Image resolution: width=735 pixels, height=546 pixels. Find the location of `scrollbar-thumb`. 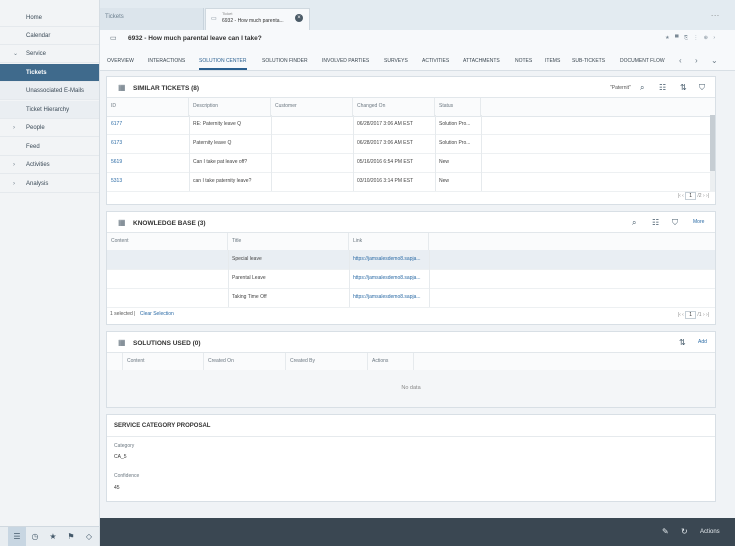

scrollbar-thumb is located at coordinates (712, 143).